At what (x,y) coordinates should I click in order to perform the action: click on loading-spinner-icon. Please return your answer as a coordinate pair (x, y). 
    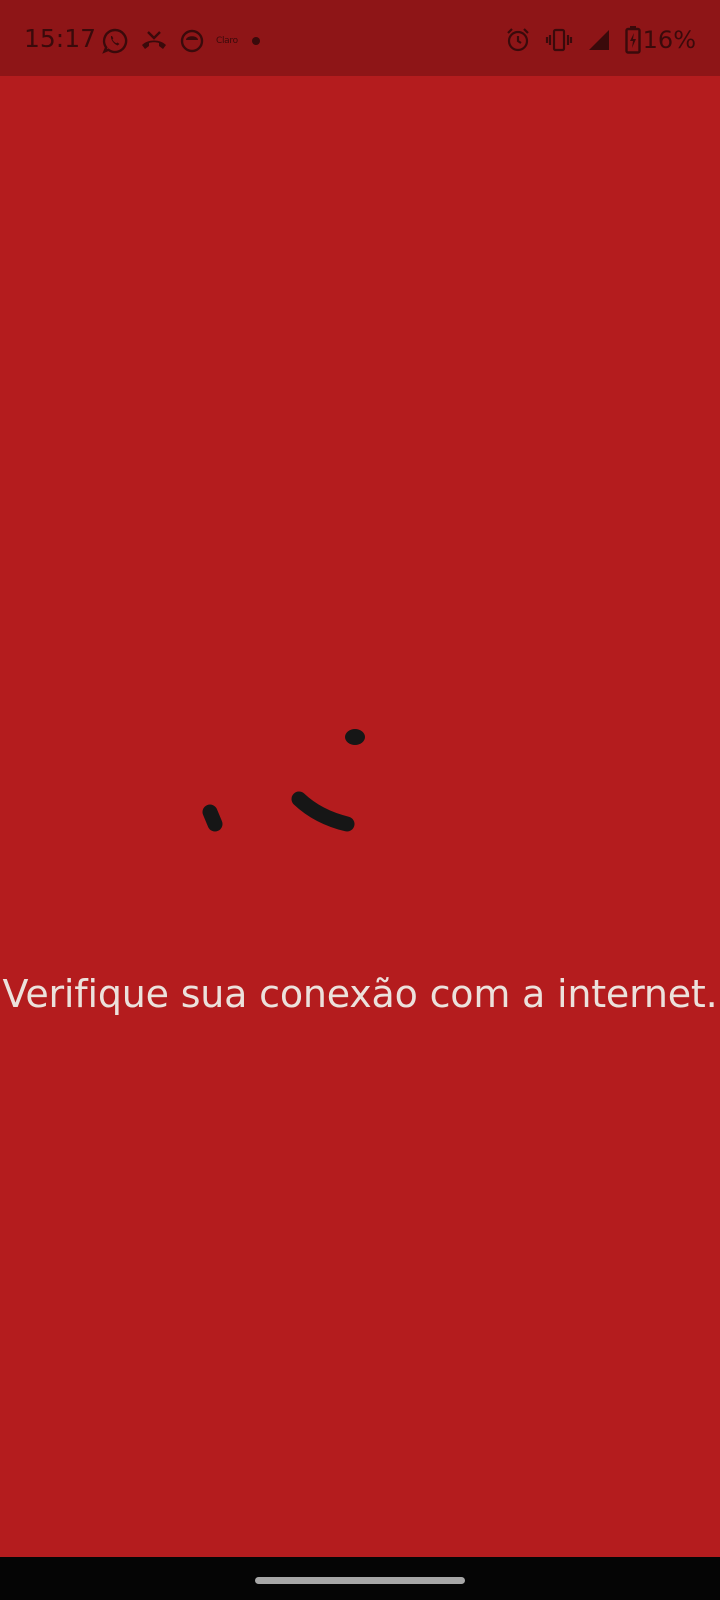
    Looking at the image, I should click on (283, 780).